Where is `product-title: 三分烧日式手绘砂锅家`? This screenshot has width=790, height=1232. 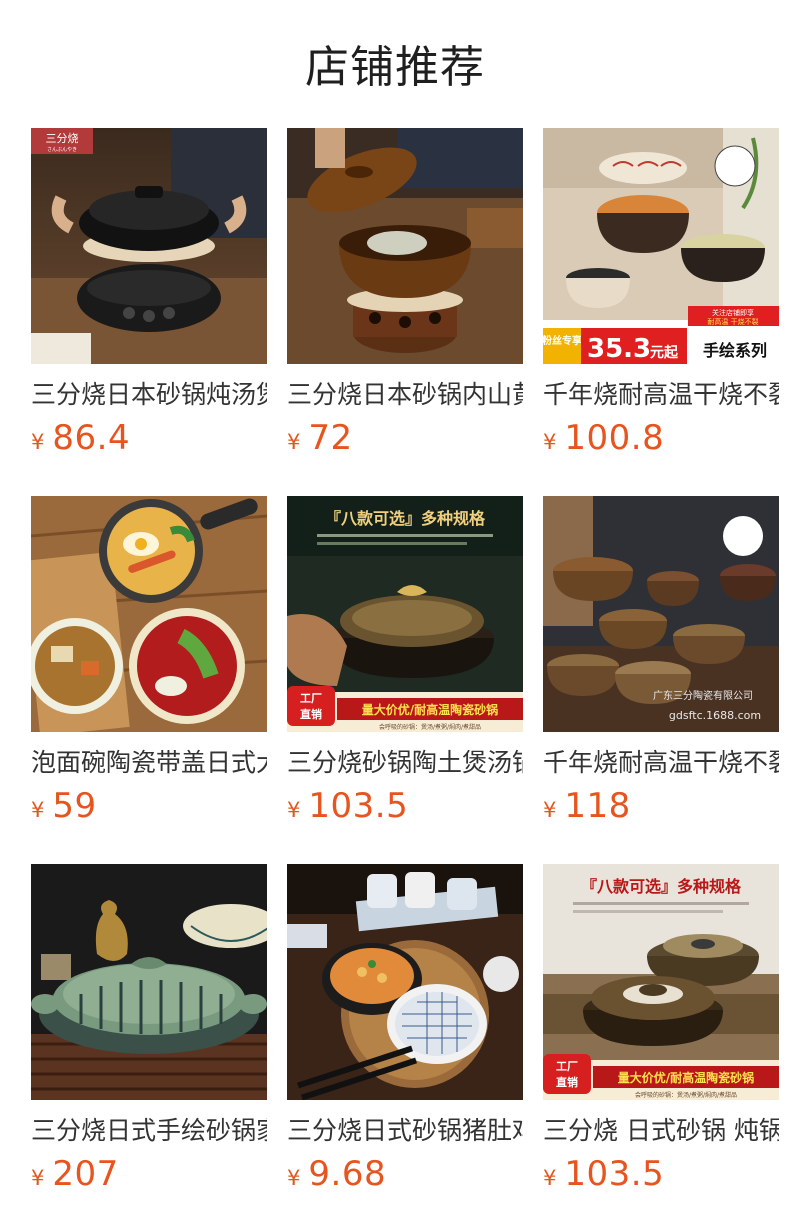
product-title: 三分烧日式手绘砂锅家 is located at coordinates (149, 1131).